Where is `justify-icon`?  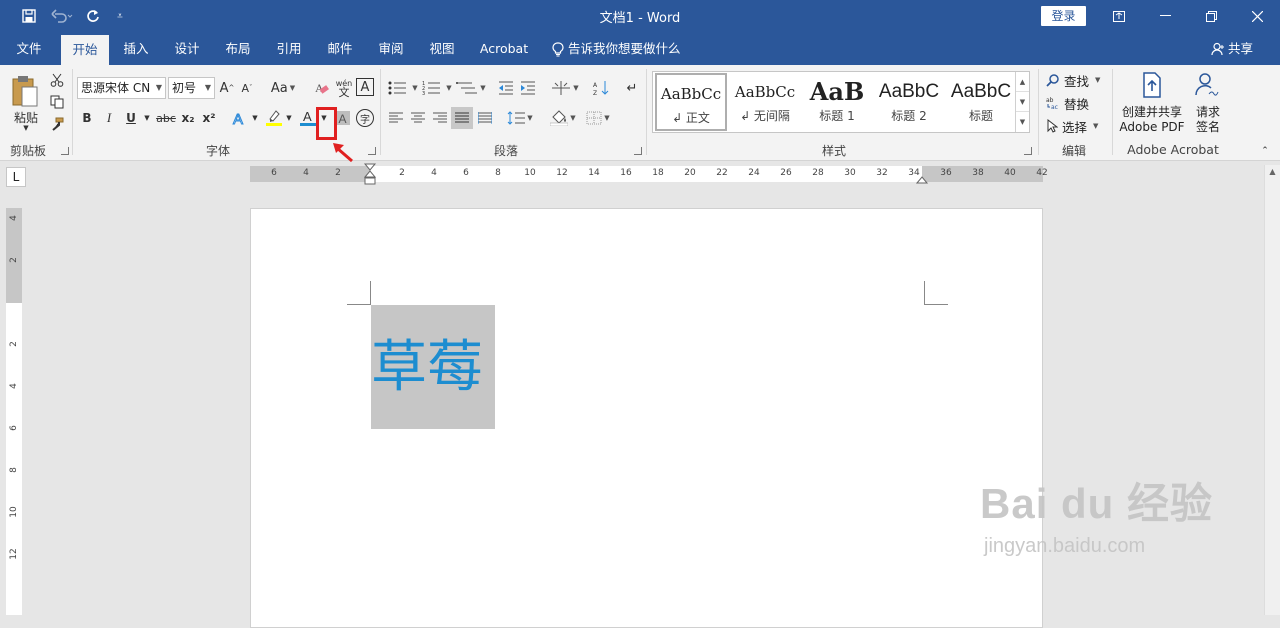 justify-icon is located at coordinates (462, 118).